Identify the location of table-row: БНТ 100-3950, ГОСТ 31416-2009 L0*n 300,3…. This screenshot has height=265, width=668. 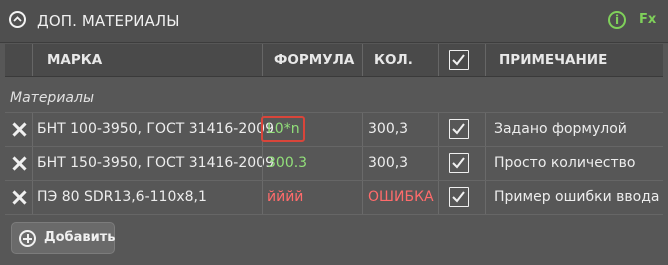
(334, 129).